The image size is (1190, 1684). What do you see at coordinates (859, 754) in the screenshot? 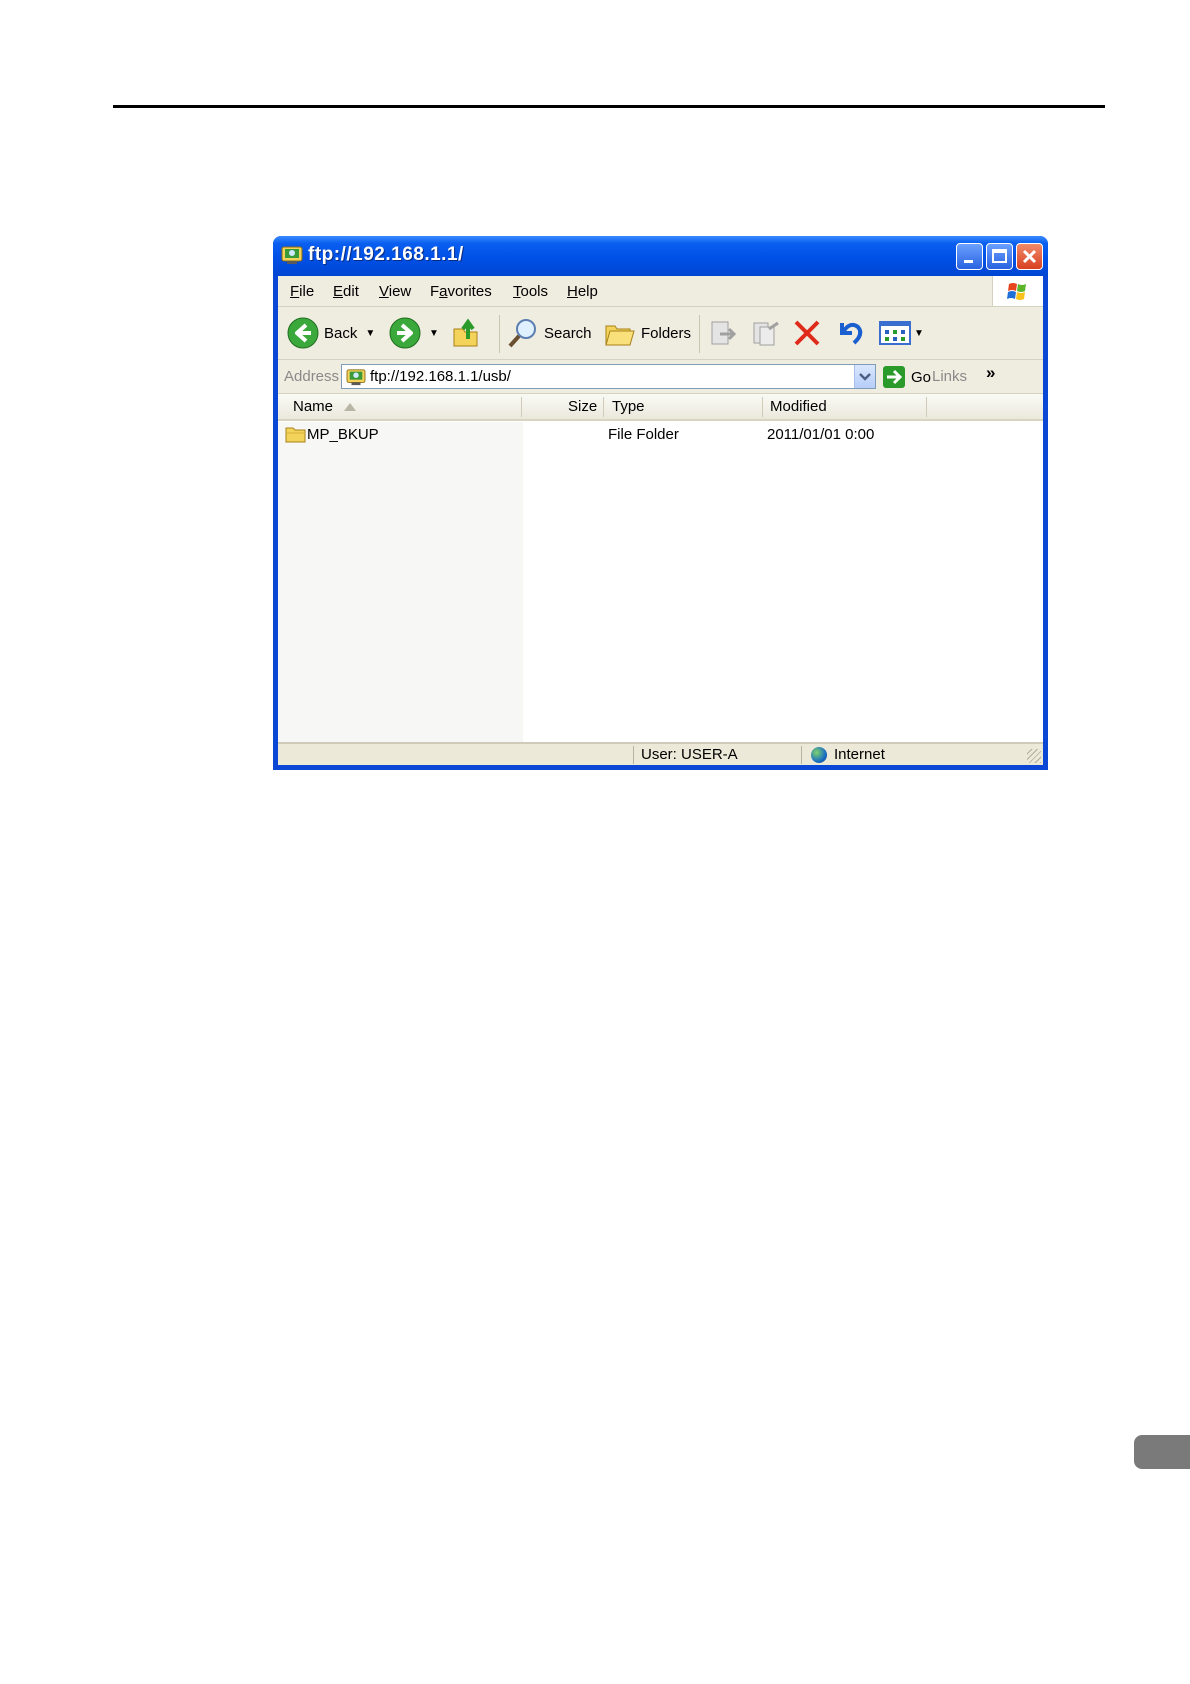
I see `status-zone: Internet` at bounding box center [859, 754].